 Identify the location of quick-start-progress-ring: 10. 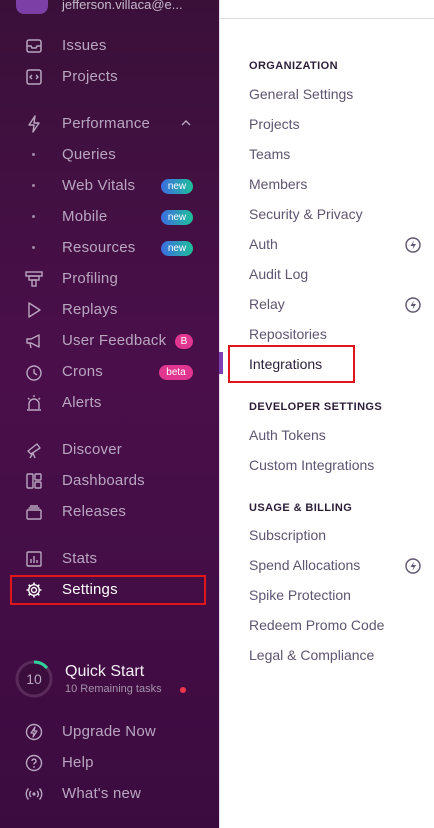
(34, 679).